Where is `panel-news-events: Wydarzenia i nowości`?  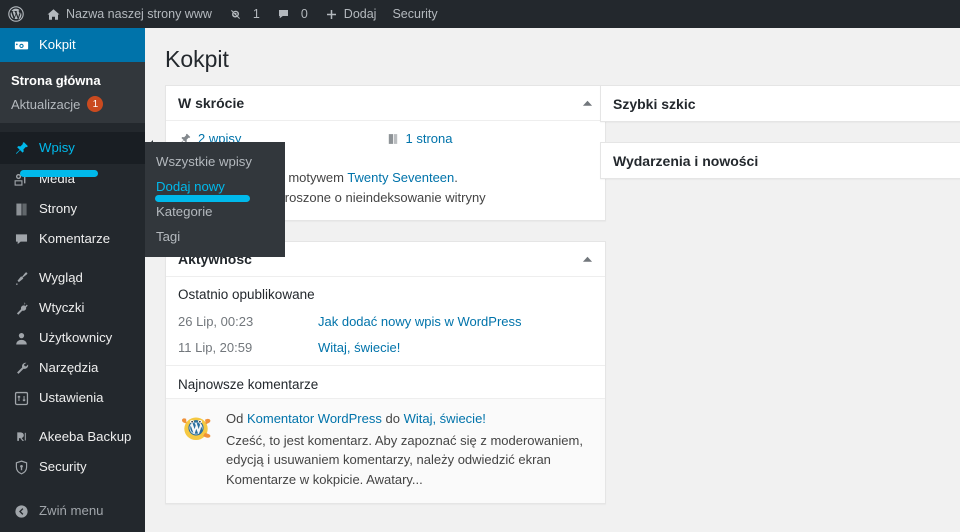 panel-news-events: Wydarzenia i nowości is located at coordinates (780, 160).